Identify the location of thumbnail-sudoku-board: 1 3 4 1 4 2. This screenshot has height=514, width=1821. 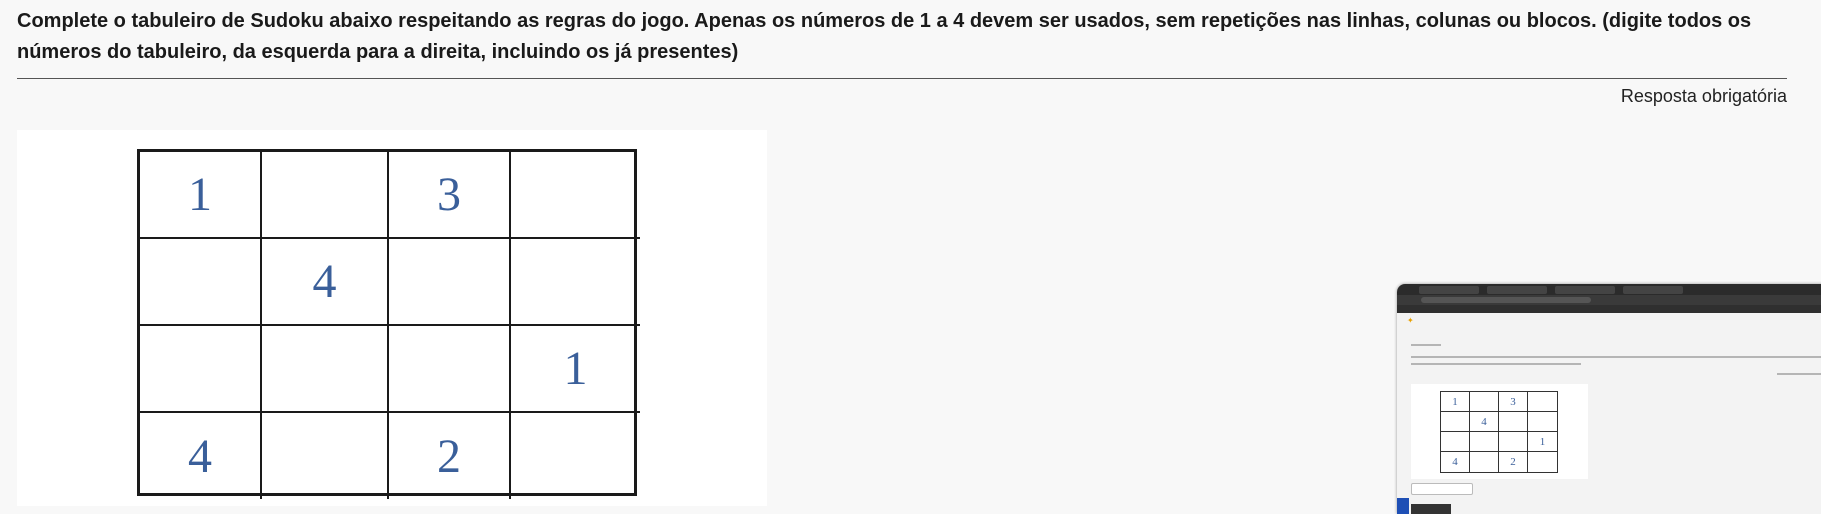
(1499, 432).